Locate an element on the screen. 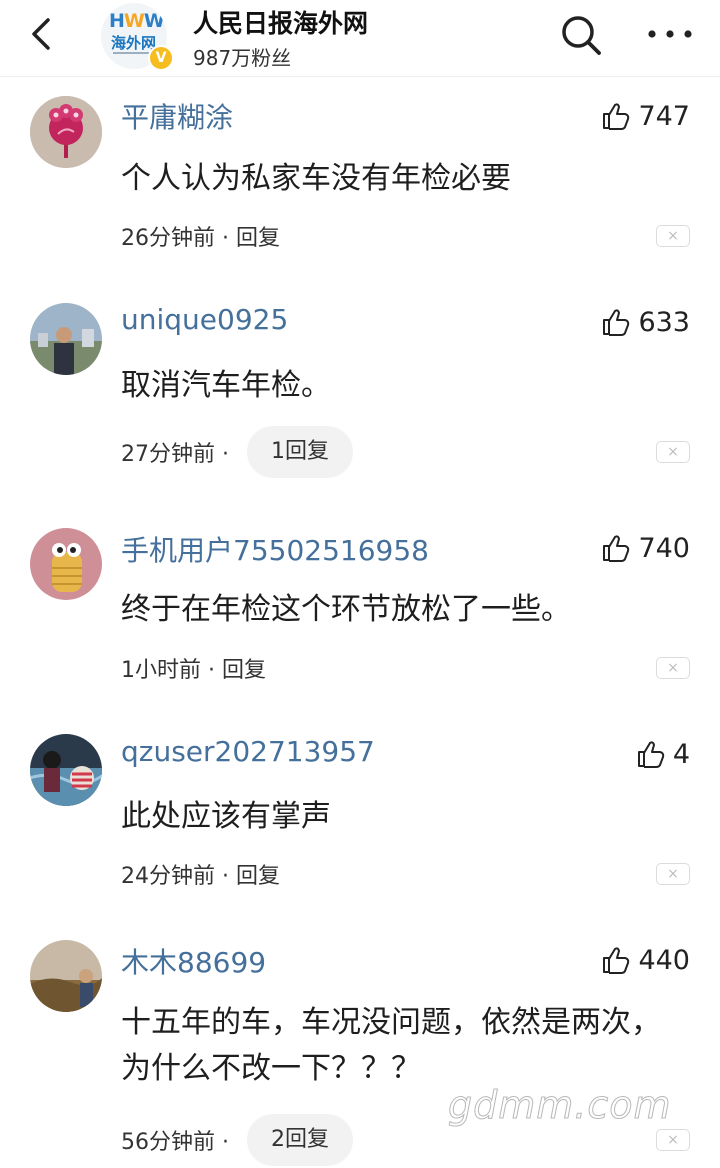 The width and height of the screenshot is (720, 1168). flower-avatar-icon is located at coordinates (66, 132).